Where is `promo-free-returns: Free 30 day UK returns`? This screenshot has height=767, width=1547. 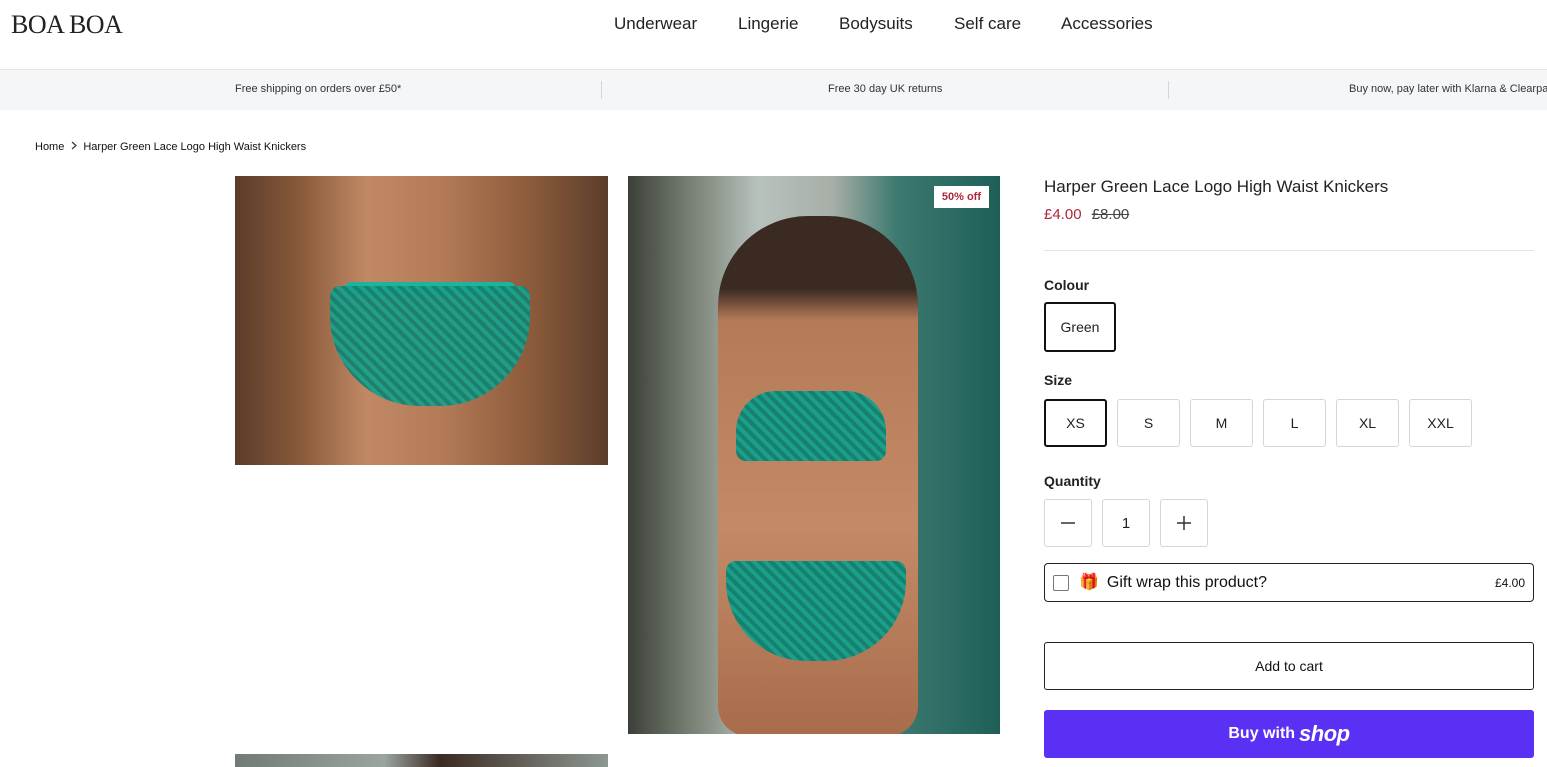
promo-free-returns: Free 30 day UK returns is located at coordinates (885, 89).